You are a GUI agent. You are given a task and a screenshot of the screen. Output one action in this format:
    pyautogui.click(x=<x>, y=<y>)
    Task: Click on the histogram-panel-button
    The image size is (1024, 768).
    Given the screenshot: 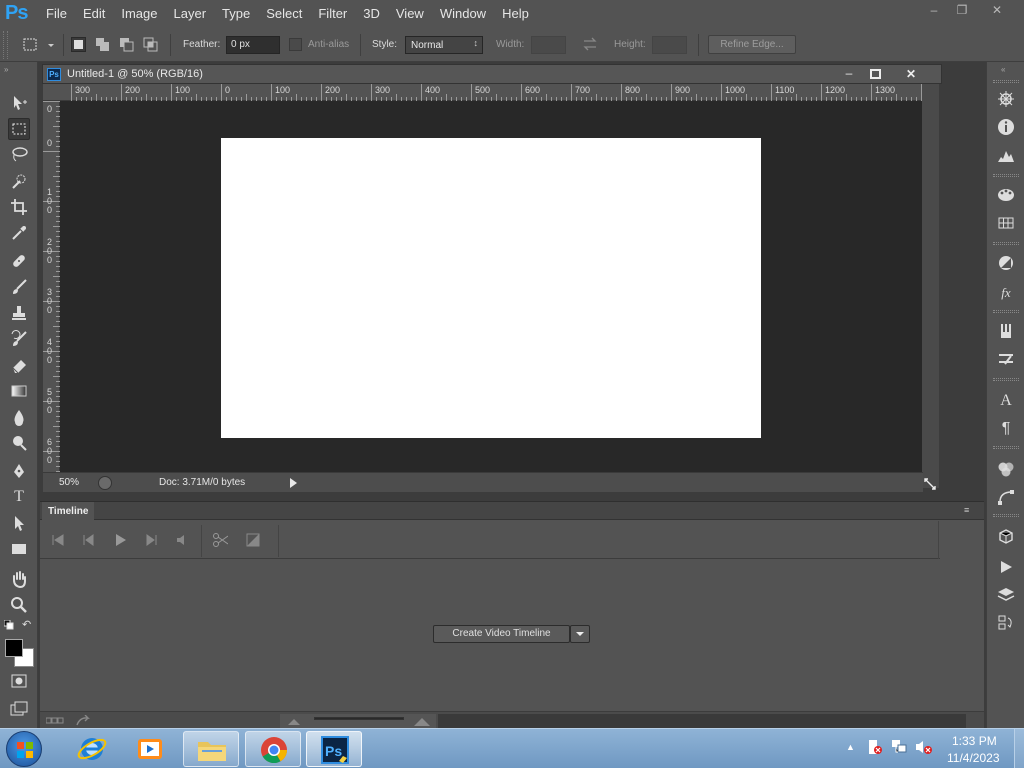 What is the action you would take?
    pyautogui.click(x=1006, y=155)
    